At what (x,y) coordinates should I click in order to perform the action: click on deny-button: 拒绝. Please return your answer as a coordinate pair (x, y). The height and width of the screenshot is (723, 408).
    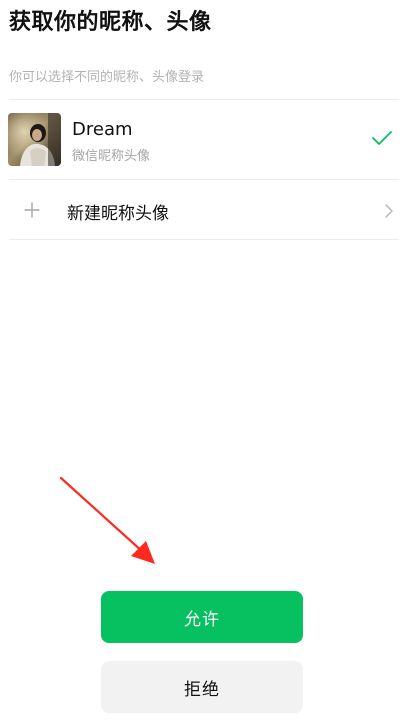
    Looking at the image, I should click on (202, 687).